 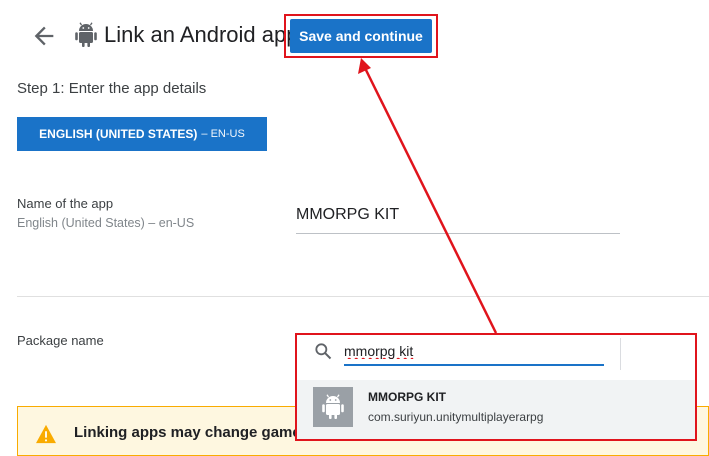 I want to click on language-tab-code: – EN-US, so click(x=223, y=134).